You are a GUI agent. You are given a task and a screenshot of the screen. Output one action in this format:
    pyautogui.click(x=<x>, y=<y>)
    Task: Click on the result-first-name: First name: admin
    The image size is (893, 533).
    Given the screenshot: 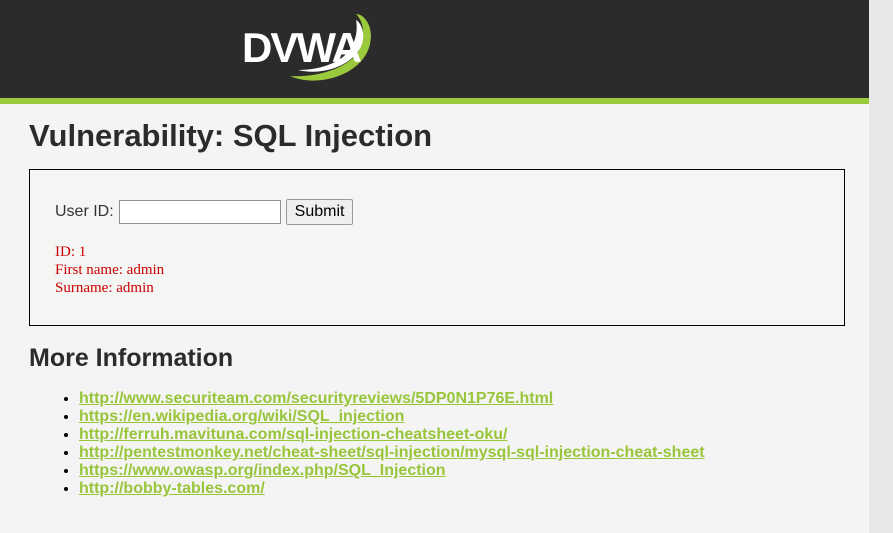 What is the action you would take?
    pyautogui.click(x=110, y=270)
    